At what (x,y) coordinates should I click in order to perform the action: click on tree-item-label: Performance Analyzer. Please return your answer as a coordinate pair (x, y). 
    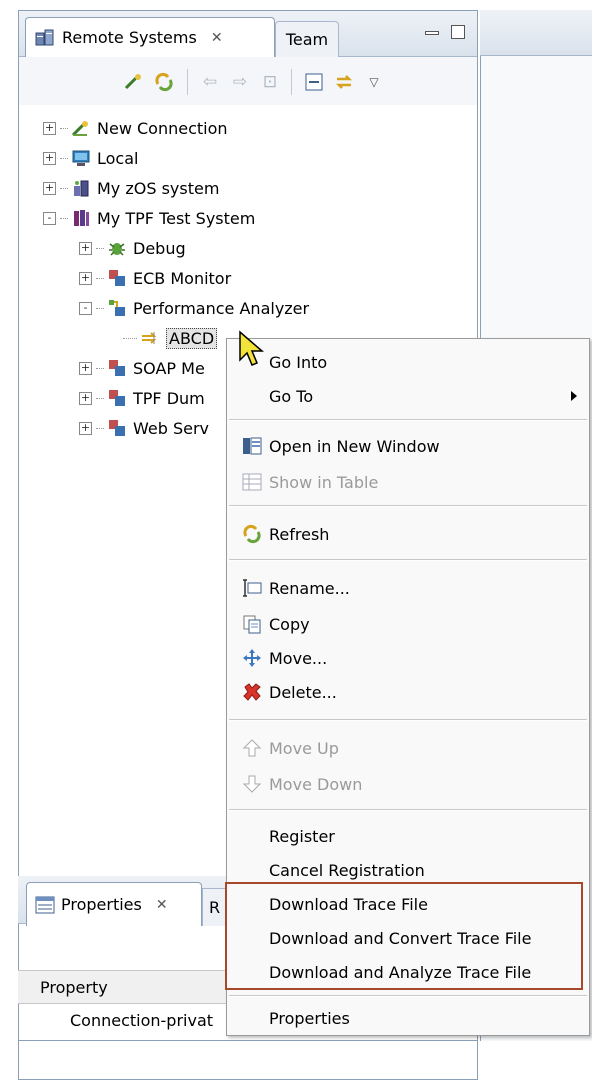
    Looking at the image, I should click on (221, 308).